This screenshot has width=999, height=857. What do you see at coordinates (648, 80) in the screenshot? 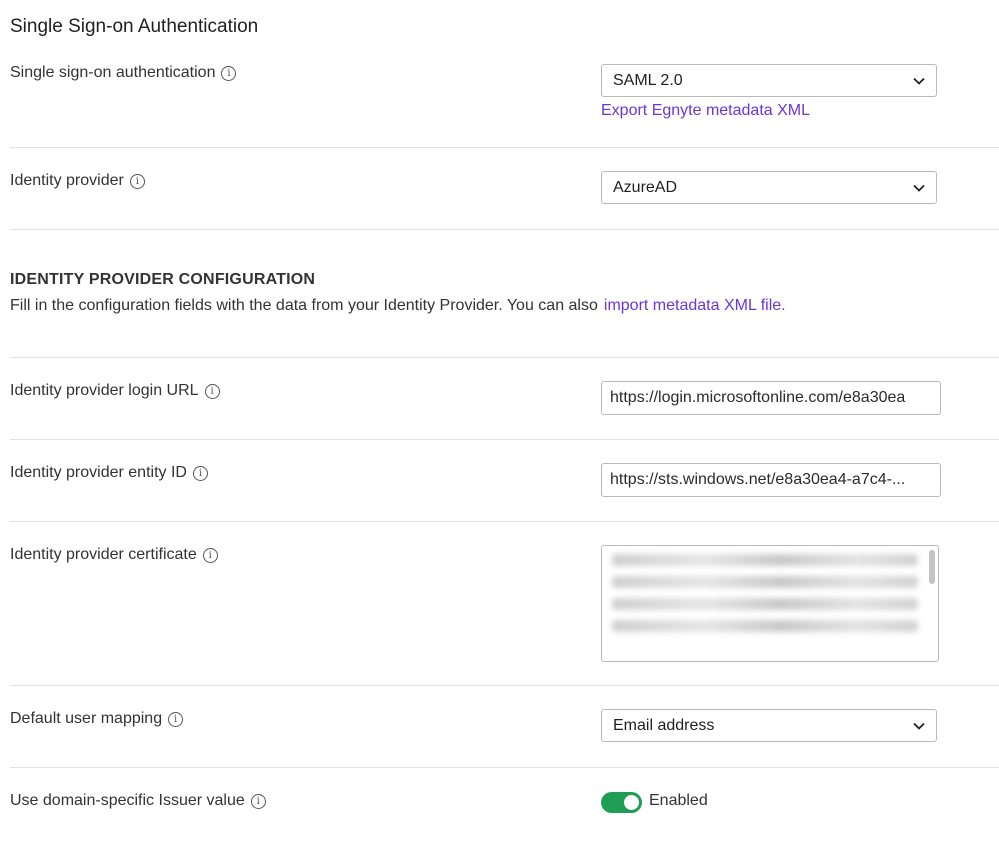
I see `sso-select-value: SAML 2.0` at bounding box center [648, 80].